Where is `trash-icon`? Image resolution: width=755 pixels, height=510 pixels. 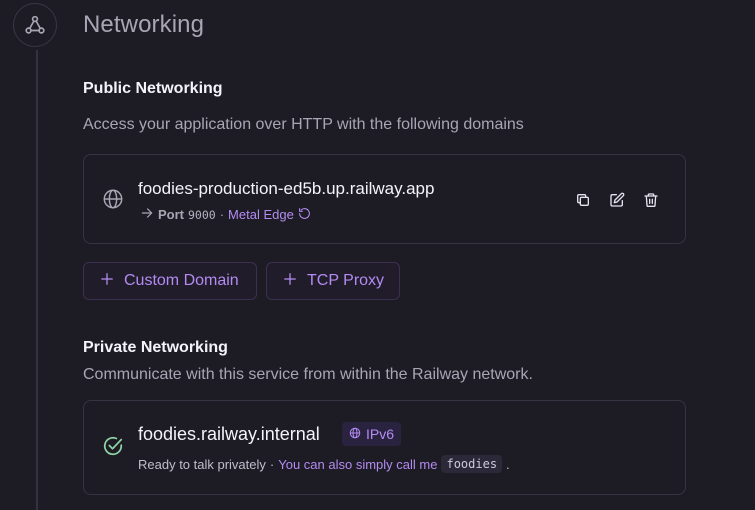
trash-icon is located at coordinates (650, 199).